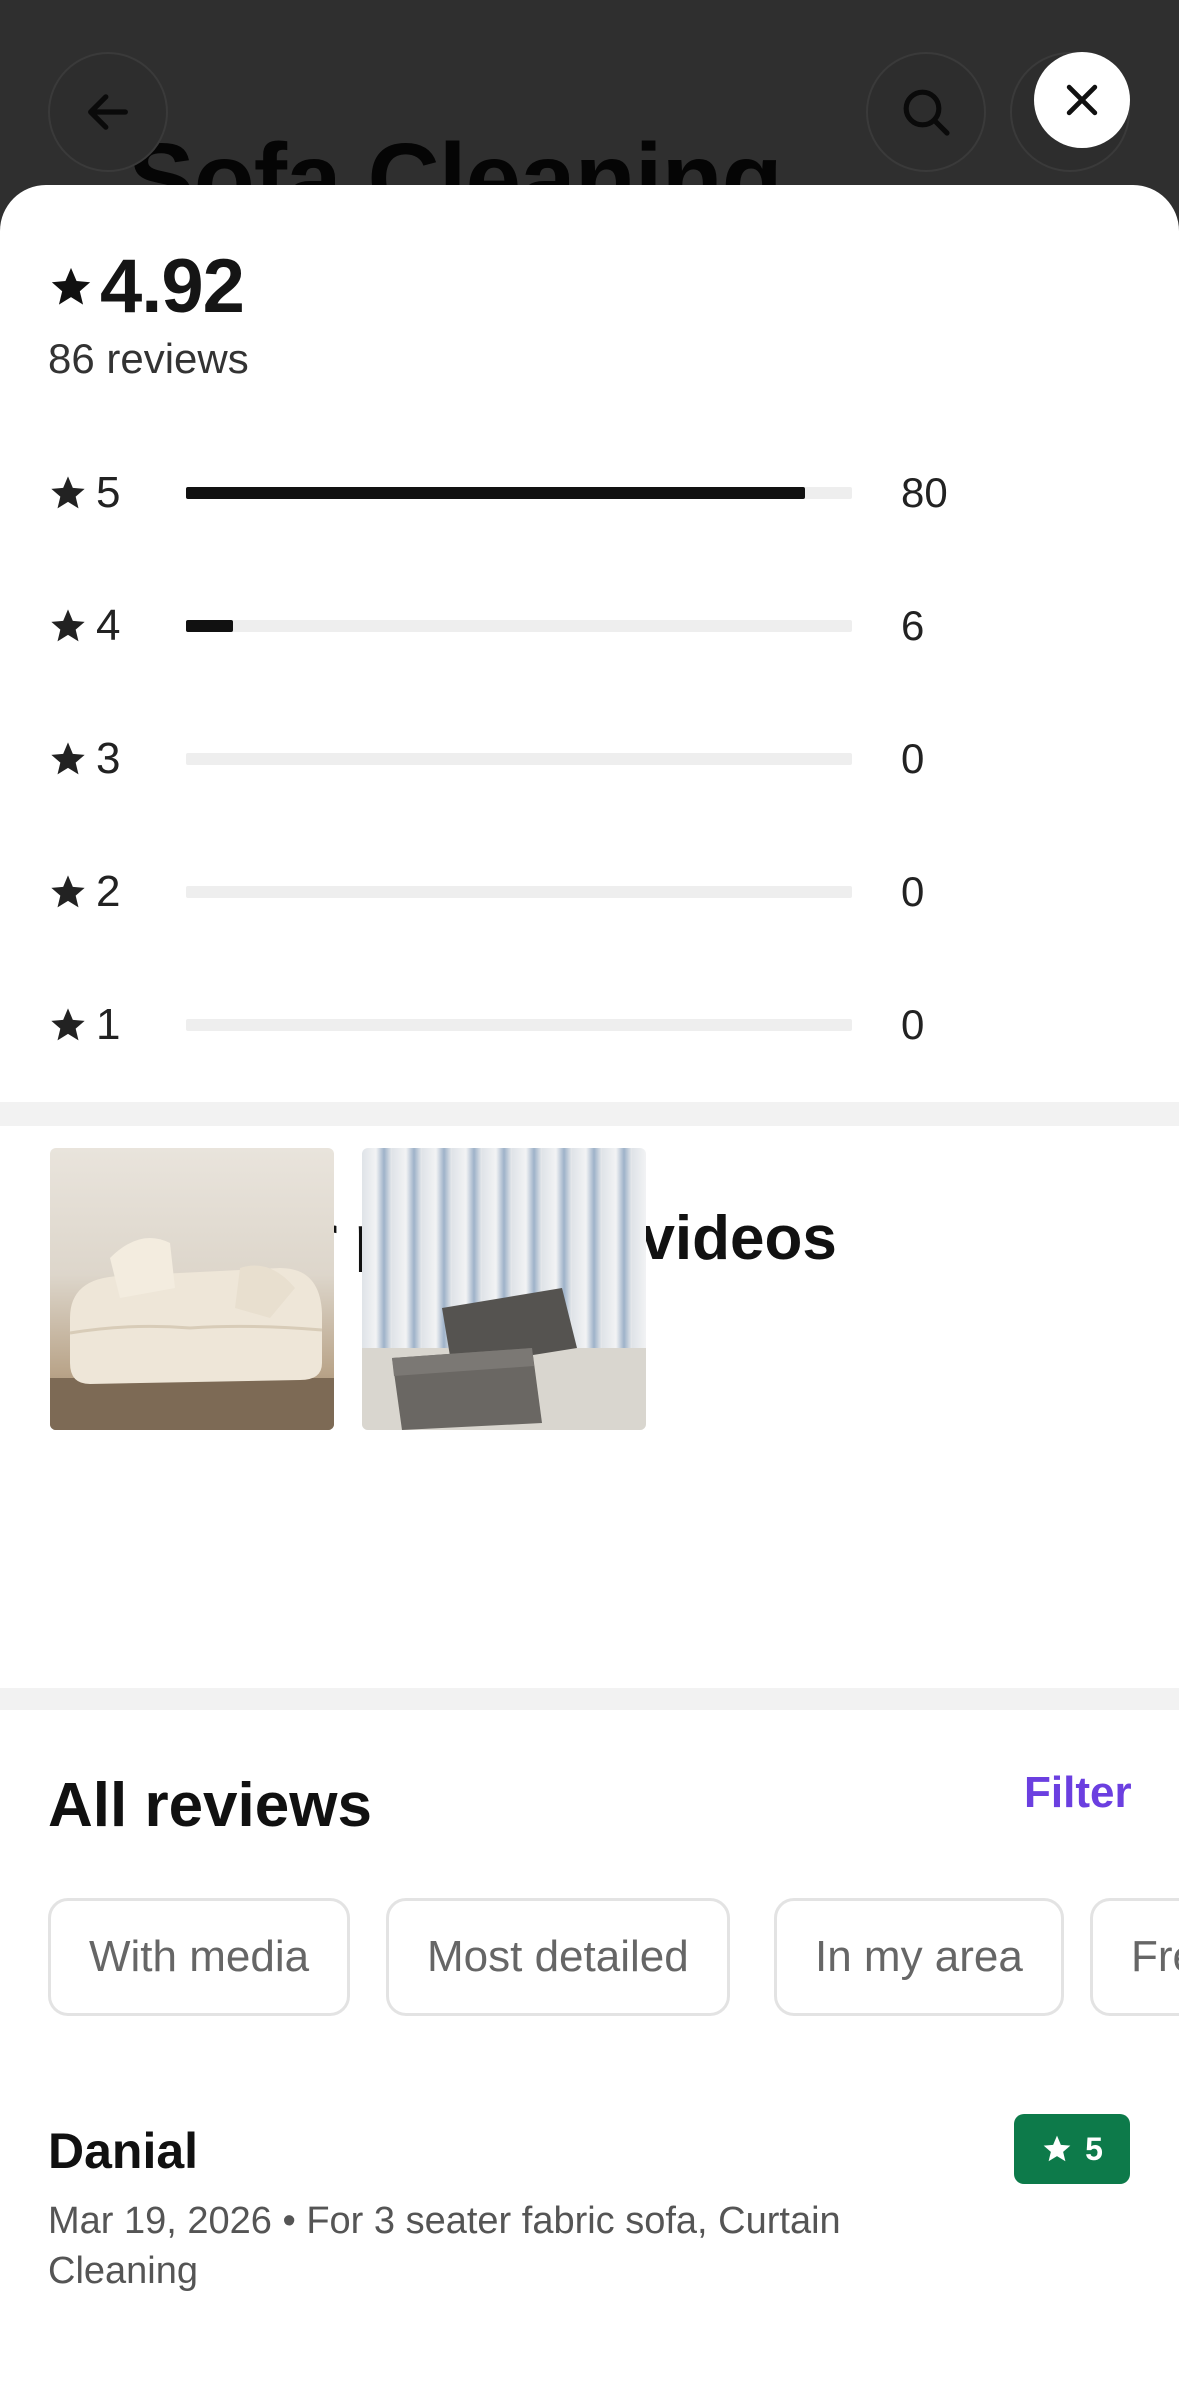  Describe the element at coordinates (913, 625) in the screenshot. I see `rating-count: 6` at that location.